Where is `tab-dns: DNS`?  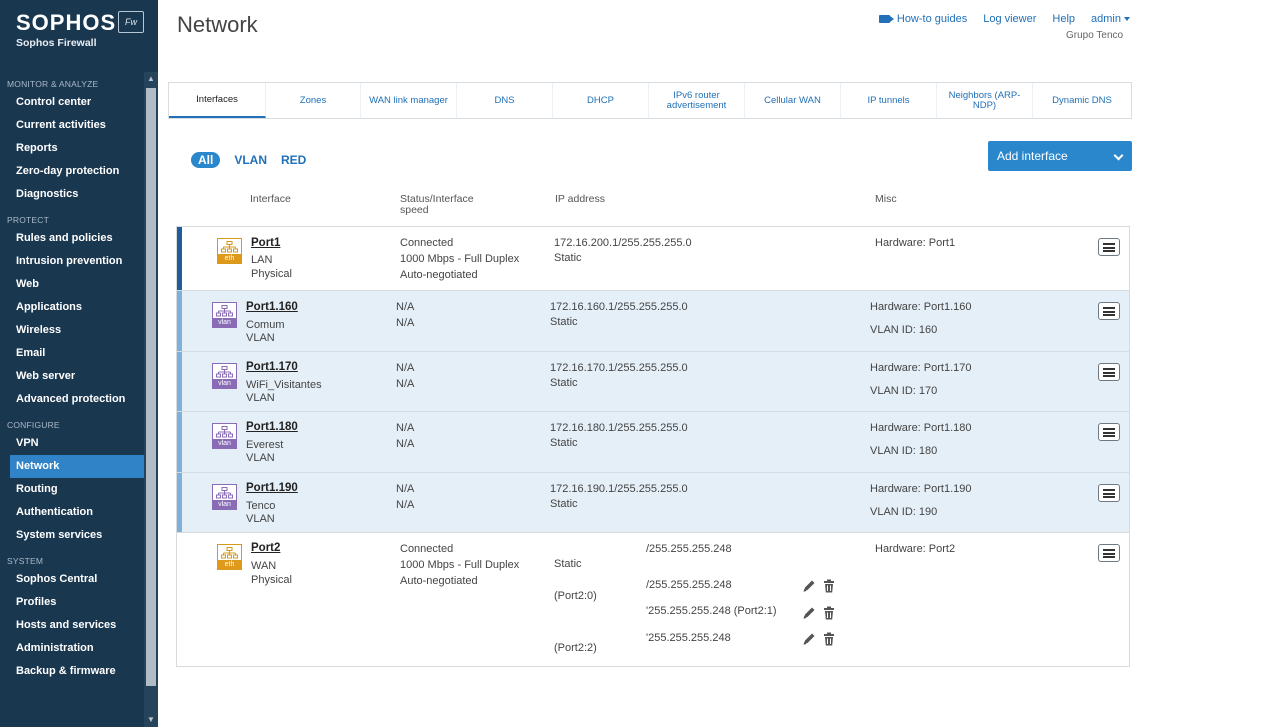 tab-dns: DNS is located at coordinates (505, 100).